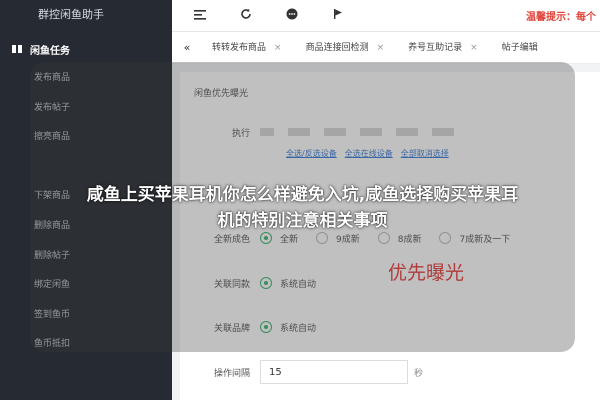 Image resolution: width=600 pixels, height=400 pixels. Describe the element at coordinates (337, 47) in the screenshot. I see `tab-label: 商品连接回检测` at that location.